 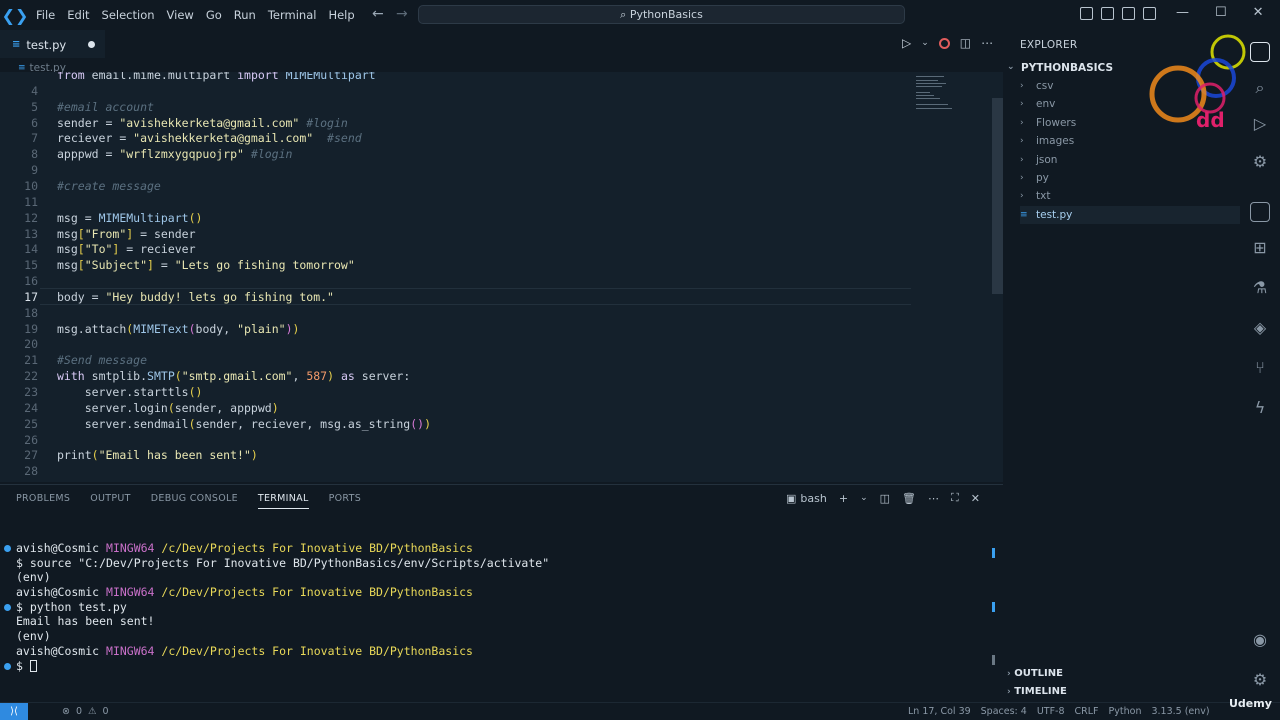 I want to click on code-text: msg["From"] = sender, so click(x=126, y=234).